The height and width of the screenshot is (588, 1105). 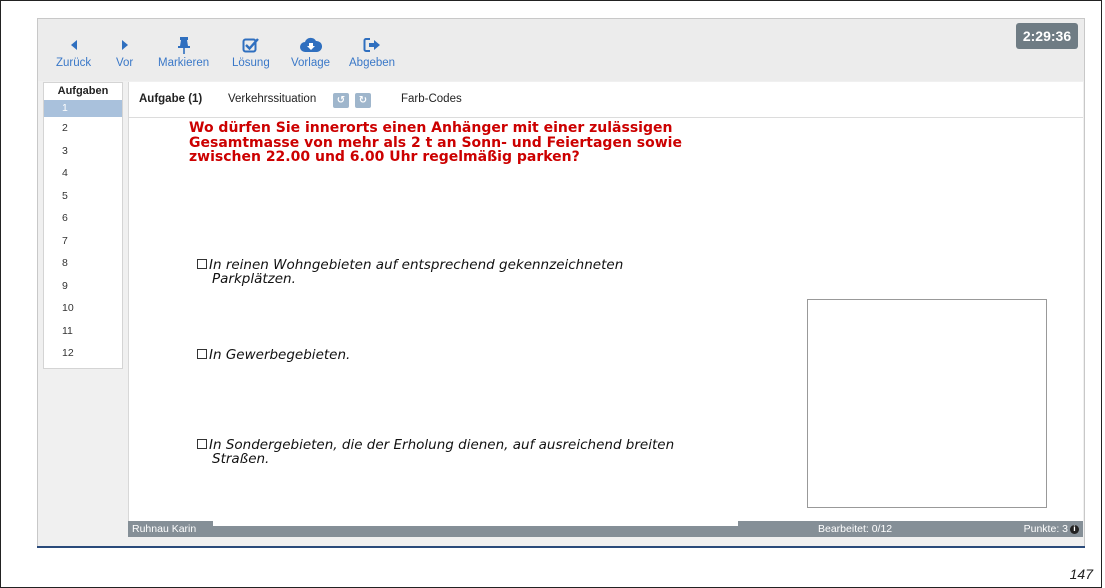 What do you see at coordinates (272, 99) in the screenshot?
I see `tab-traffic-situation: Verkehrssituation` at bounding box center [272, 99].